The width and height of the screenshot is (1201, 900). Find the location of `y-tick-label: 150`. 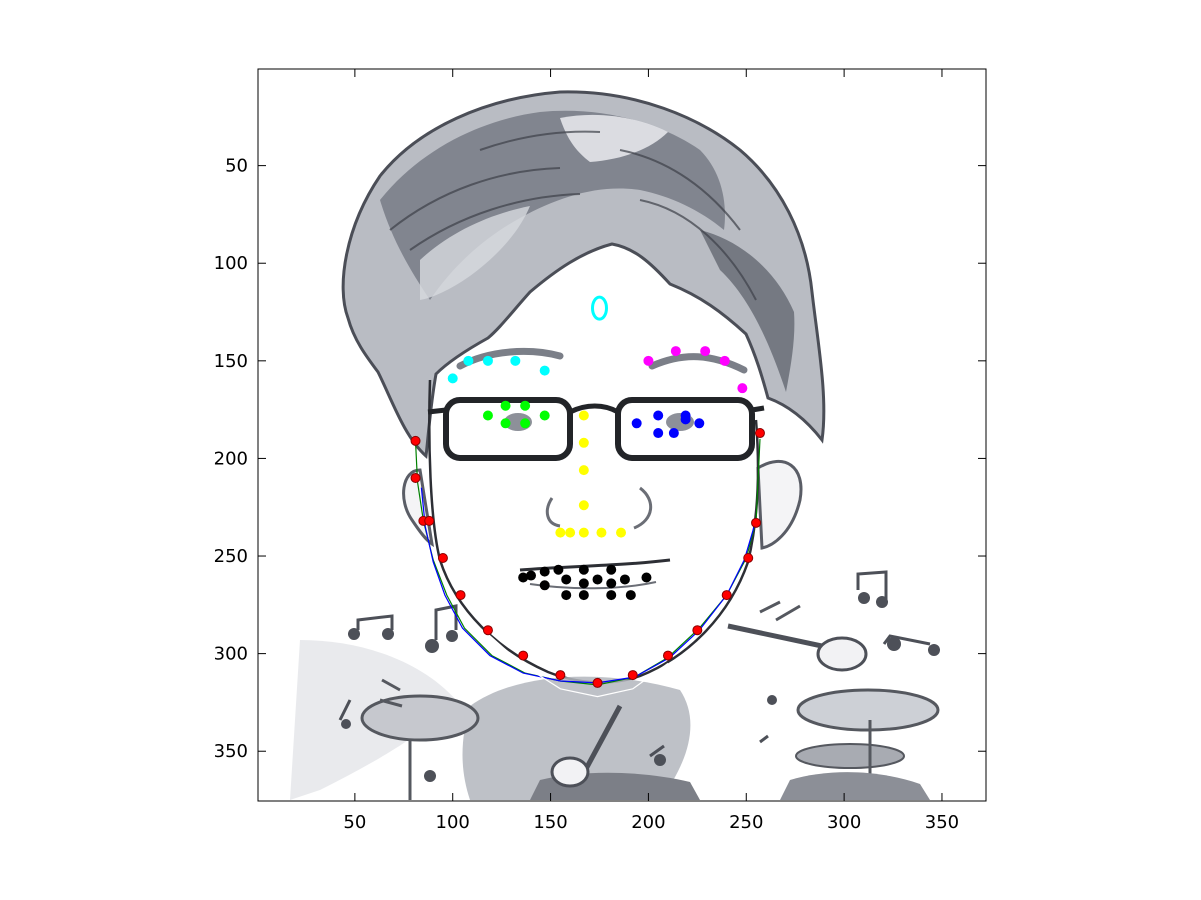

y-tick-label: 150 is located at coordinates (231, 361).